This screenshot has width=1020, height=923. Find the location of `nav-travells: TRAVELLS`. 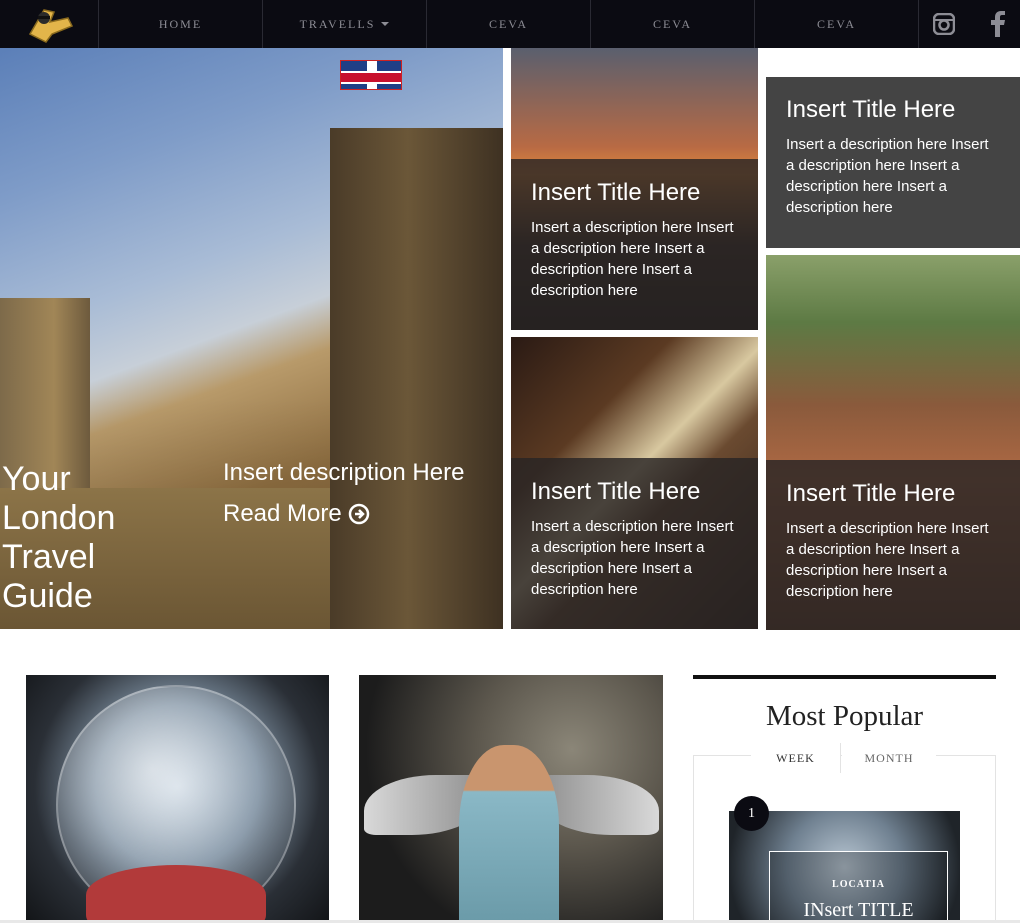

nav-travells: TRAVELLS is located at coordinates (345, 24).